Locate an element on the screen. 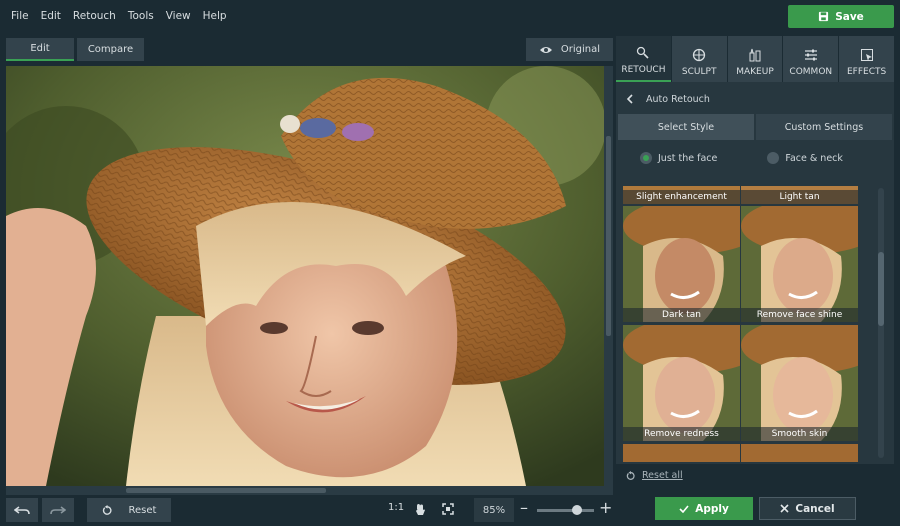 The width and height of the screenshot is (900, 526). save-label: Save is located at coordinates (849, 16).